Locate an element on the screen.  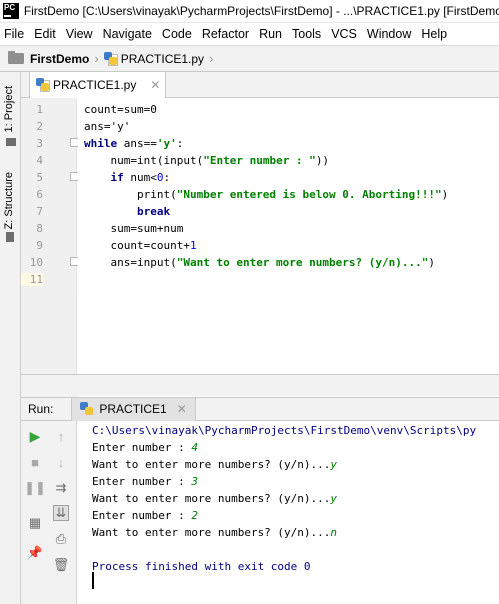
code-line: break is located at coordinates (127, 211).